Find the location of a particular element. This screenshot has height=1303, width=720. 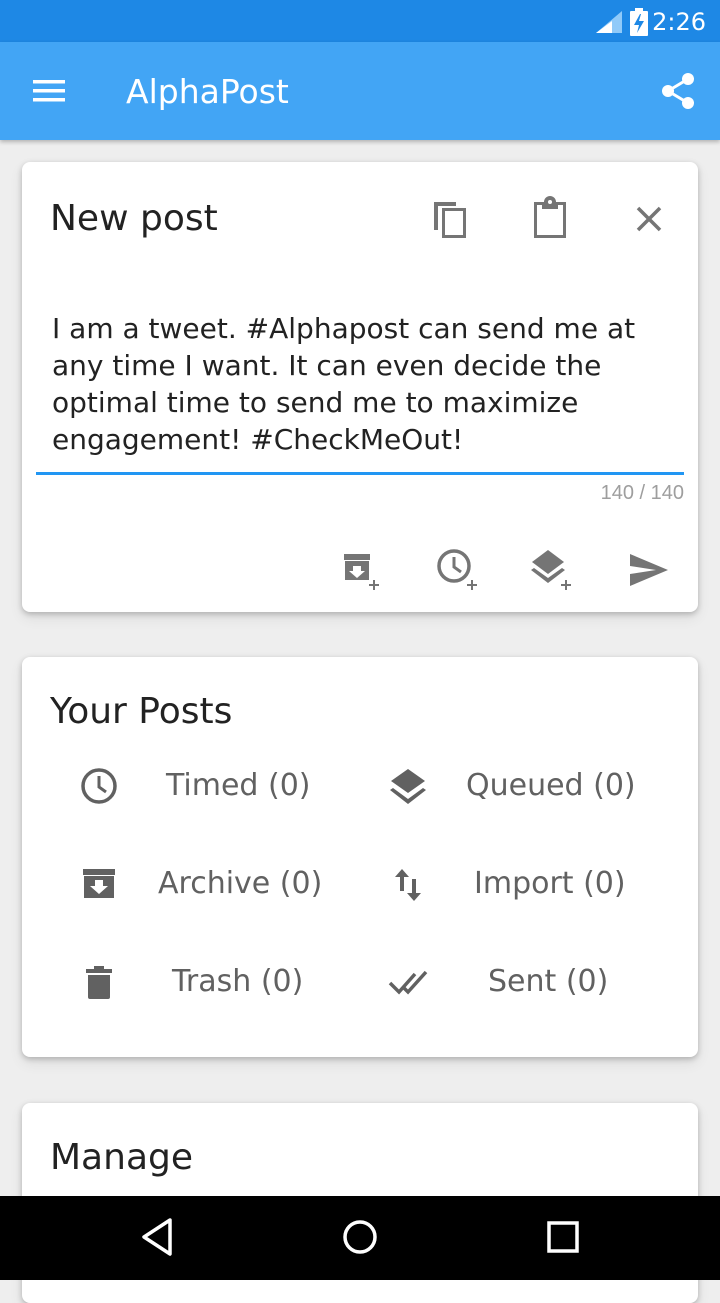

app-title: AlphaPost is located at coordinates (207, 91).